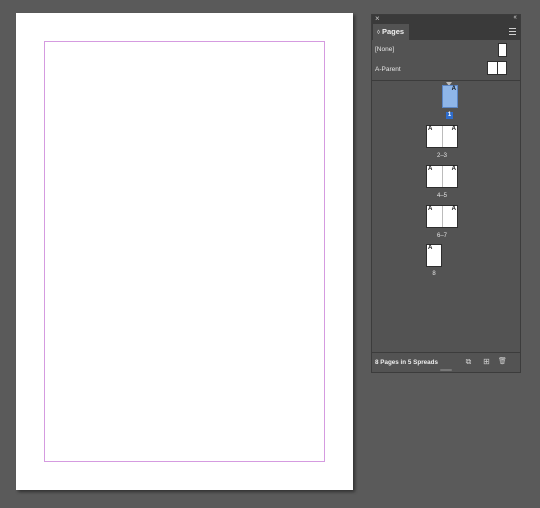 This screenshot has height=508, width=540. I want to click on parent-label: A-Parent, so click(388, 69).